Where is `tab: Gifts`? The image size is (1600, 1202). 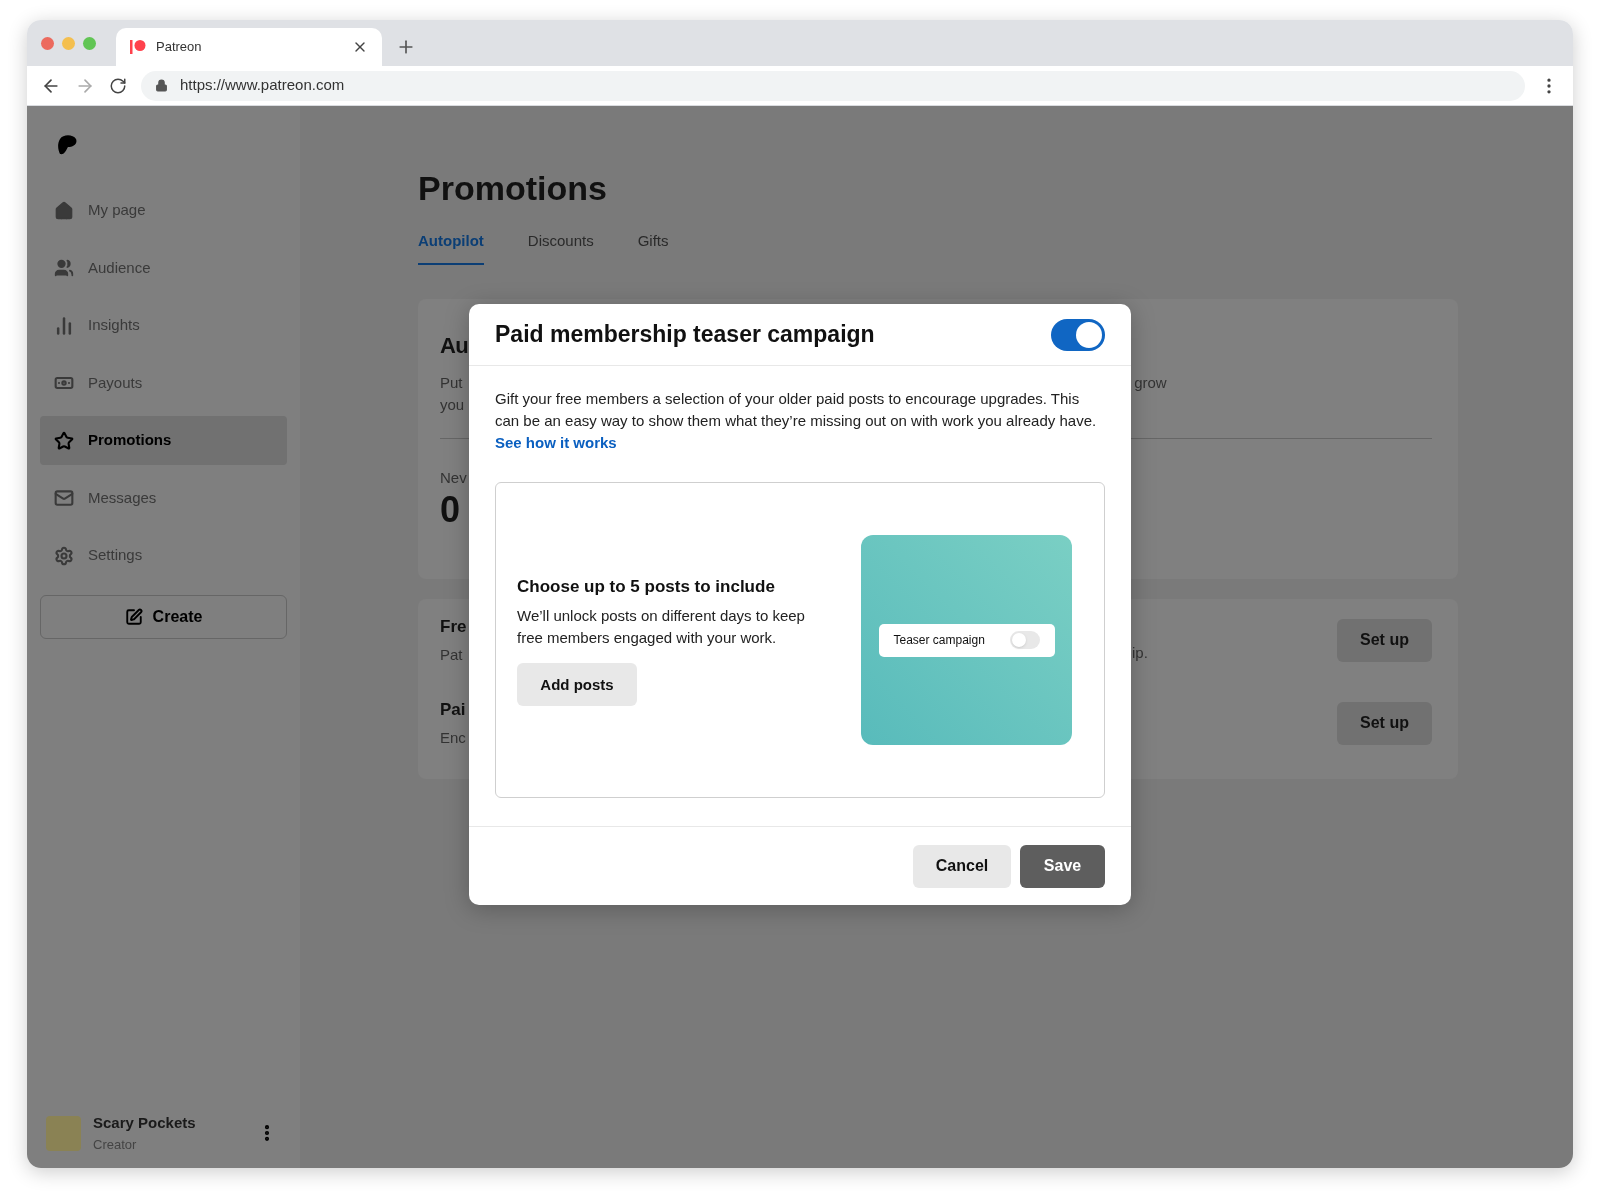 tab: Gifts is located at coordinates (653, 247).